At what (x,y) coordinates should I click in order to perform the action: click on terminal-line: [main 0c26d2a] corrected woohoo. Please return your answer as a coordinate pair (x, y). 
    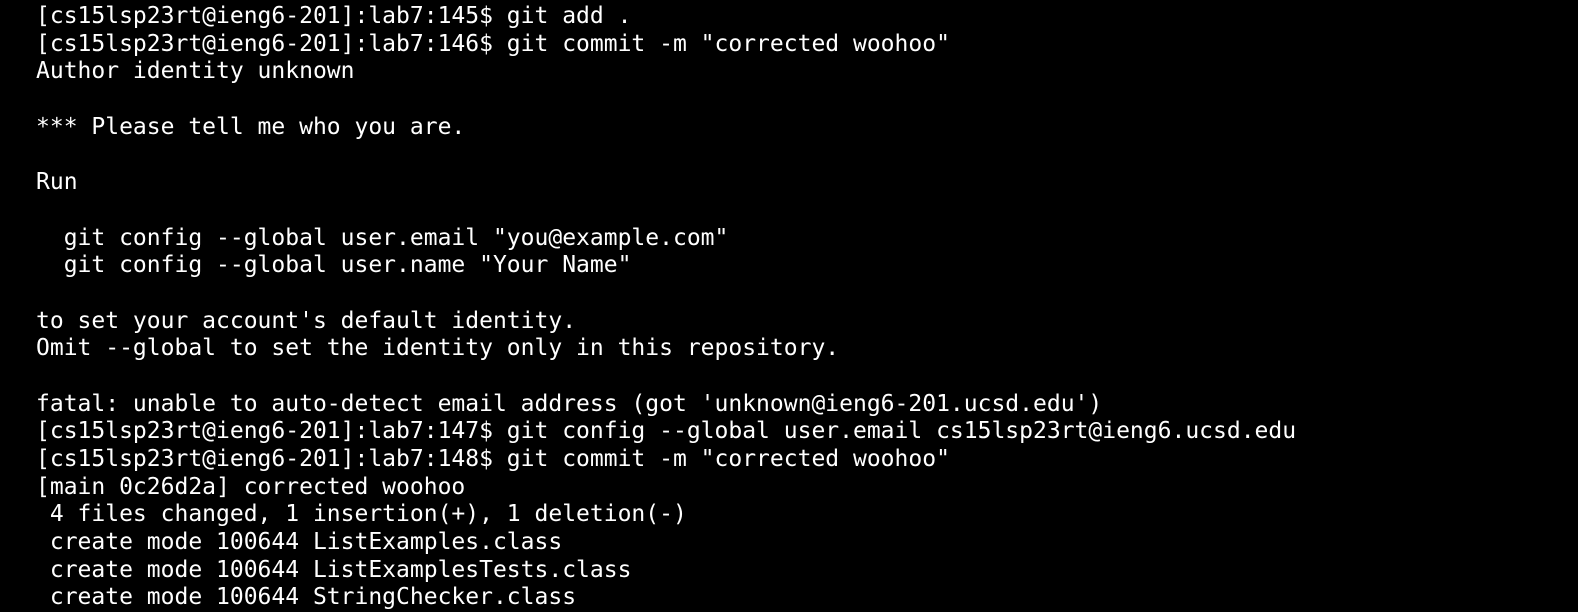
    Looking at the image, I should click on (251, 486).